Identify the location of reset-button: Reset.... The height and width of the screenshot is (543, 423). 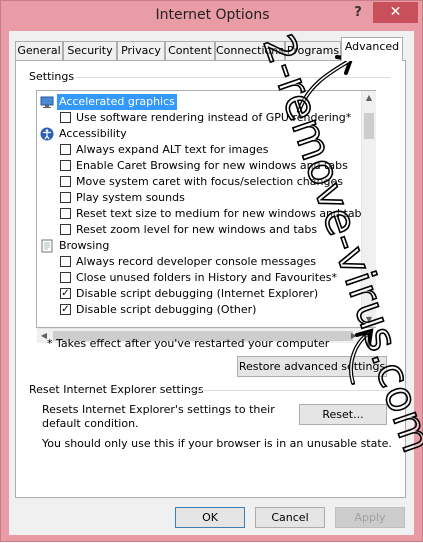
(343, 414).